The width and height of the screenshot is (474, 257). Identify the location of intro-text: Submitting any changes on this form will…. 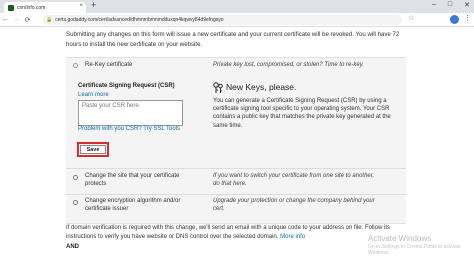
(233, 39).